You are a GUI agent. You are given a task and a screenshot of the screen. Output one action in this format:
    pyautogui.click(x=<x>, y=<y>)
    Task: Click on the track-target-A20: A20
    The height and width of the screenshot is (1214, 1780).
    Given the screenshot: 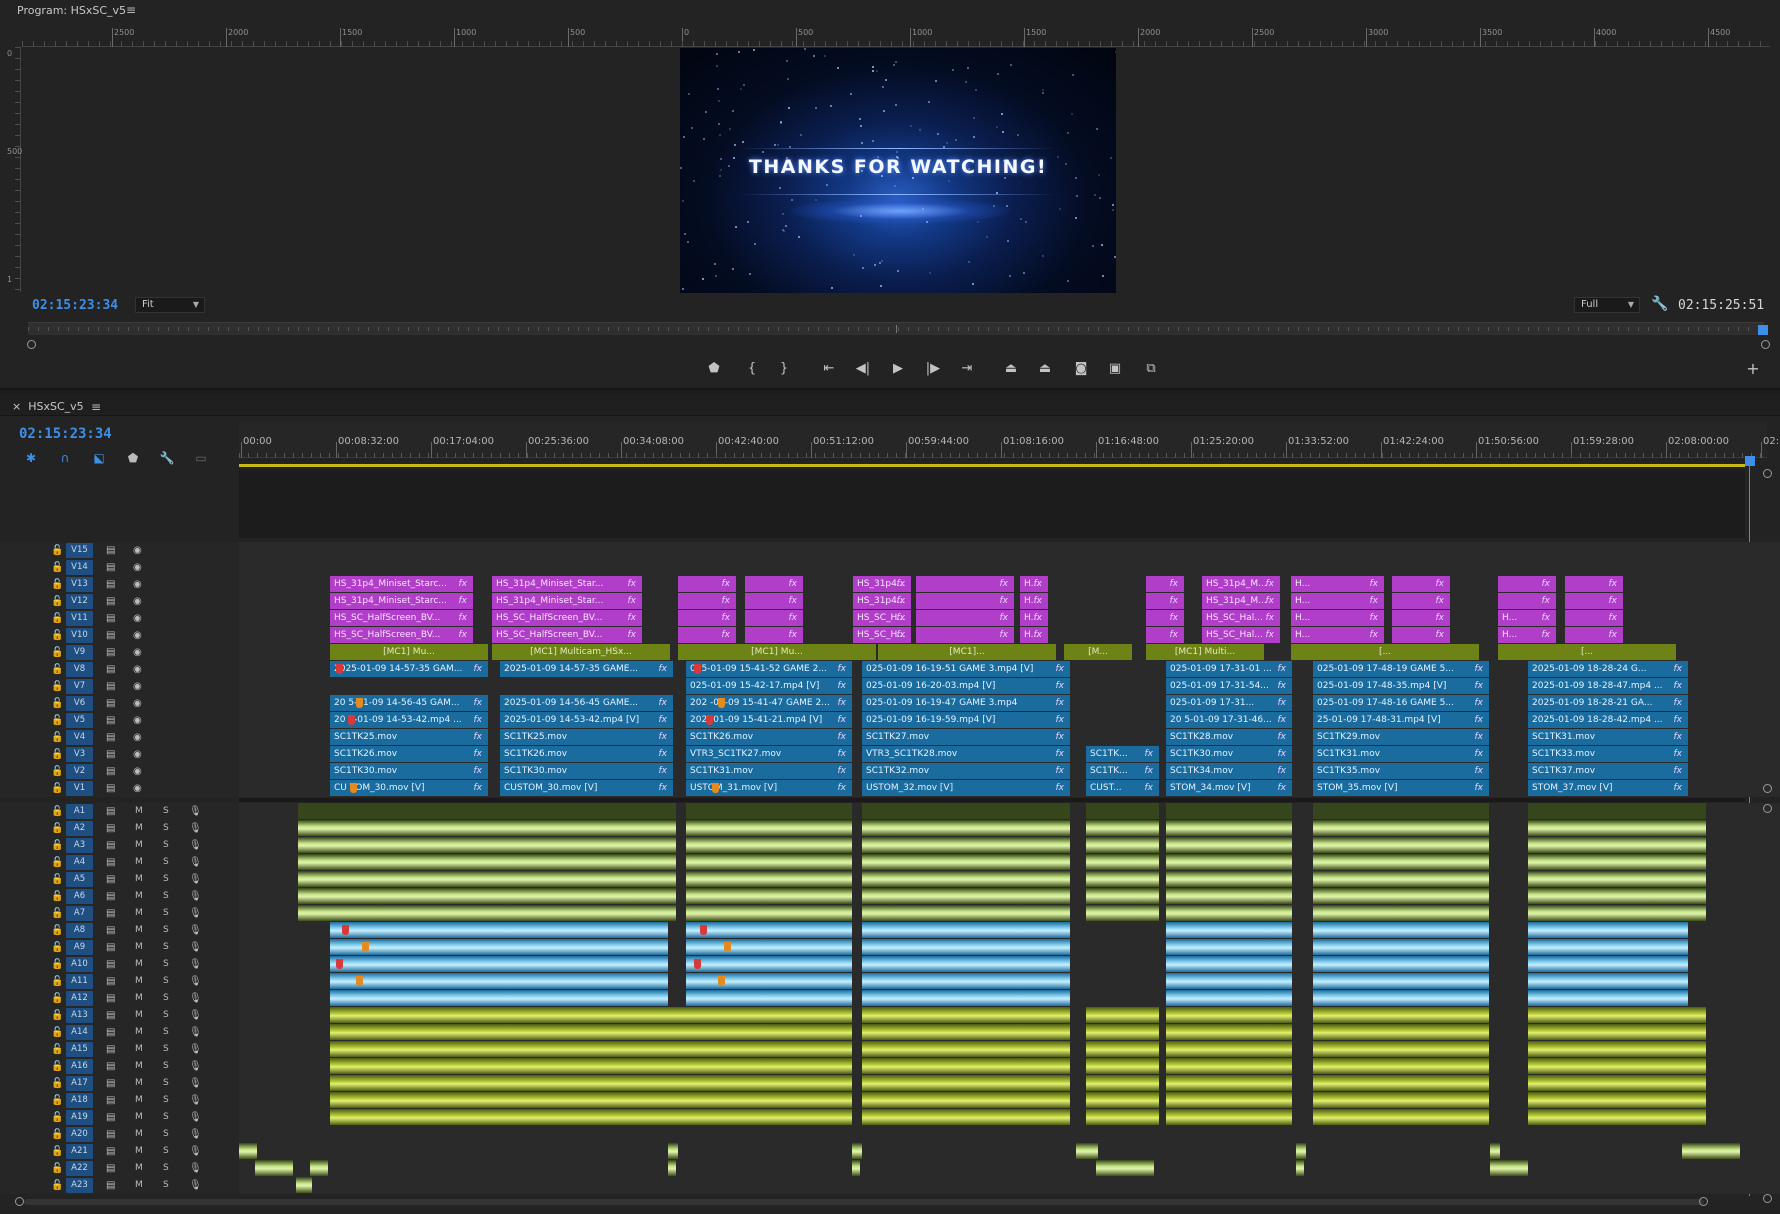 What is the action you would take?
    pyautogui.click(x=79, y=1134)
    